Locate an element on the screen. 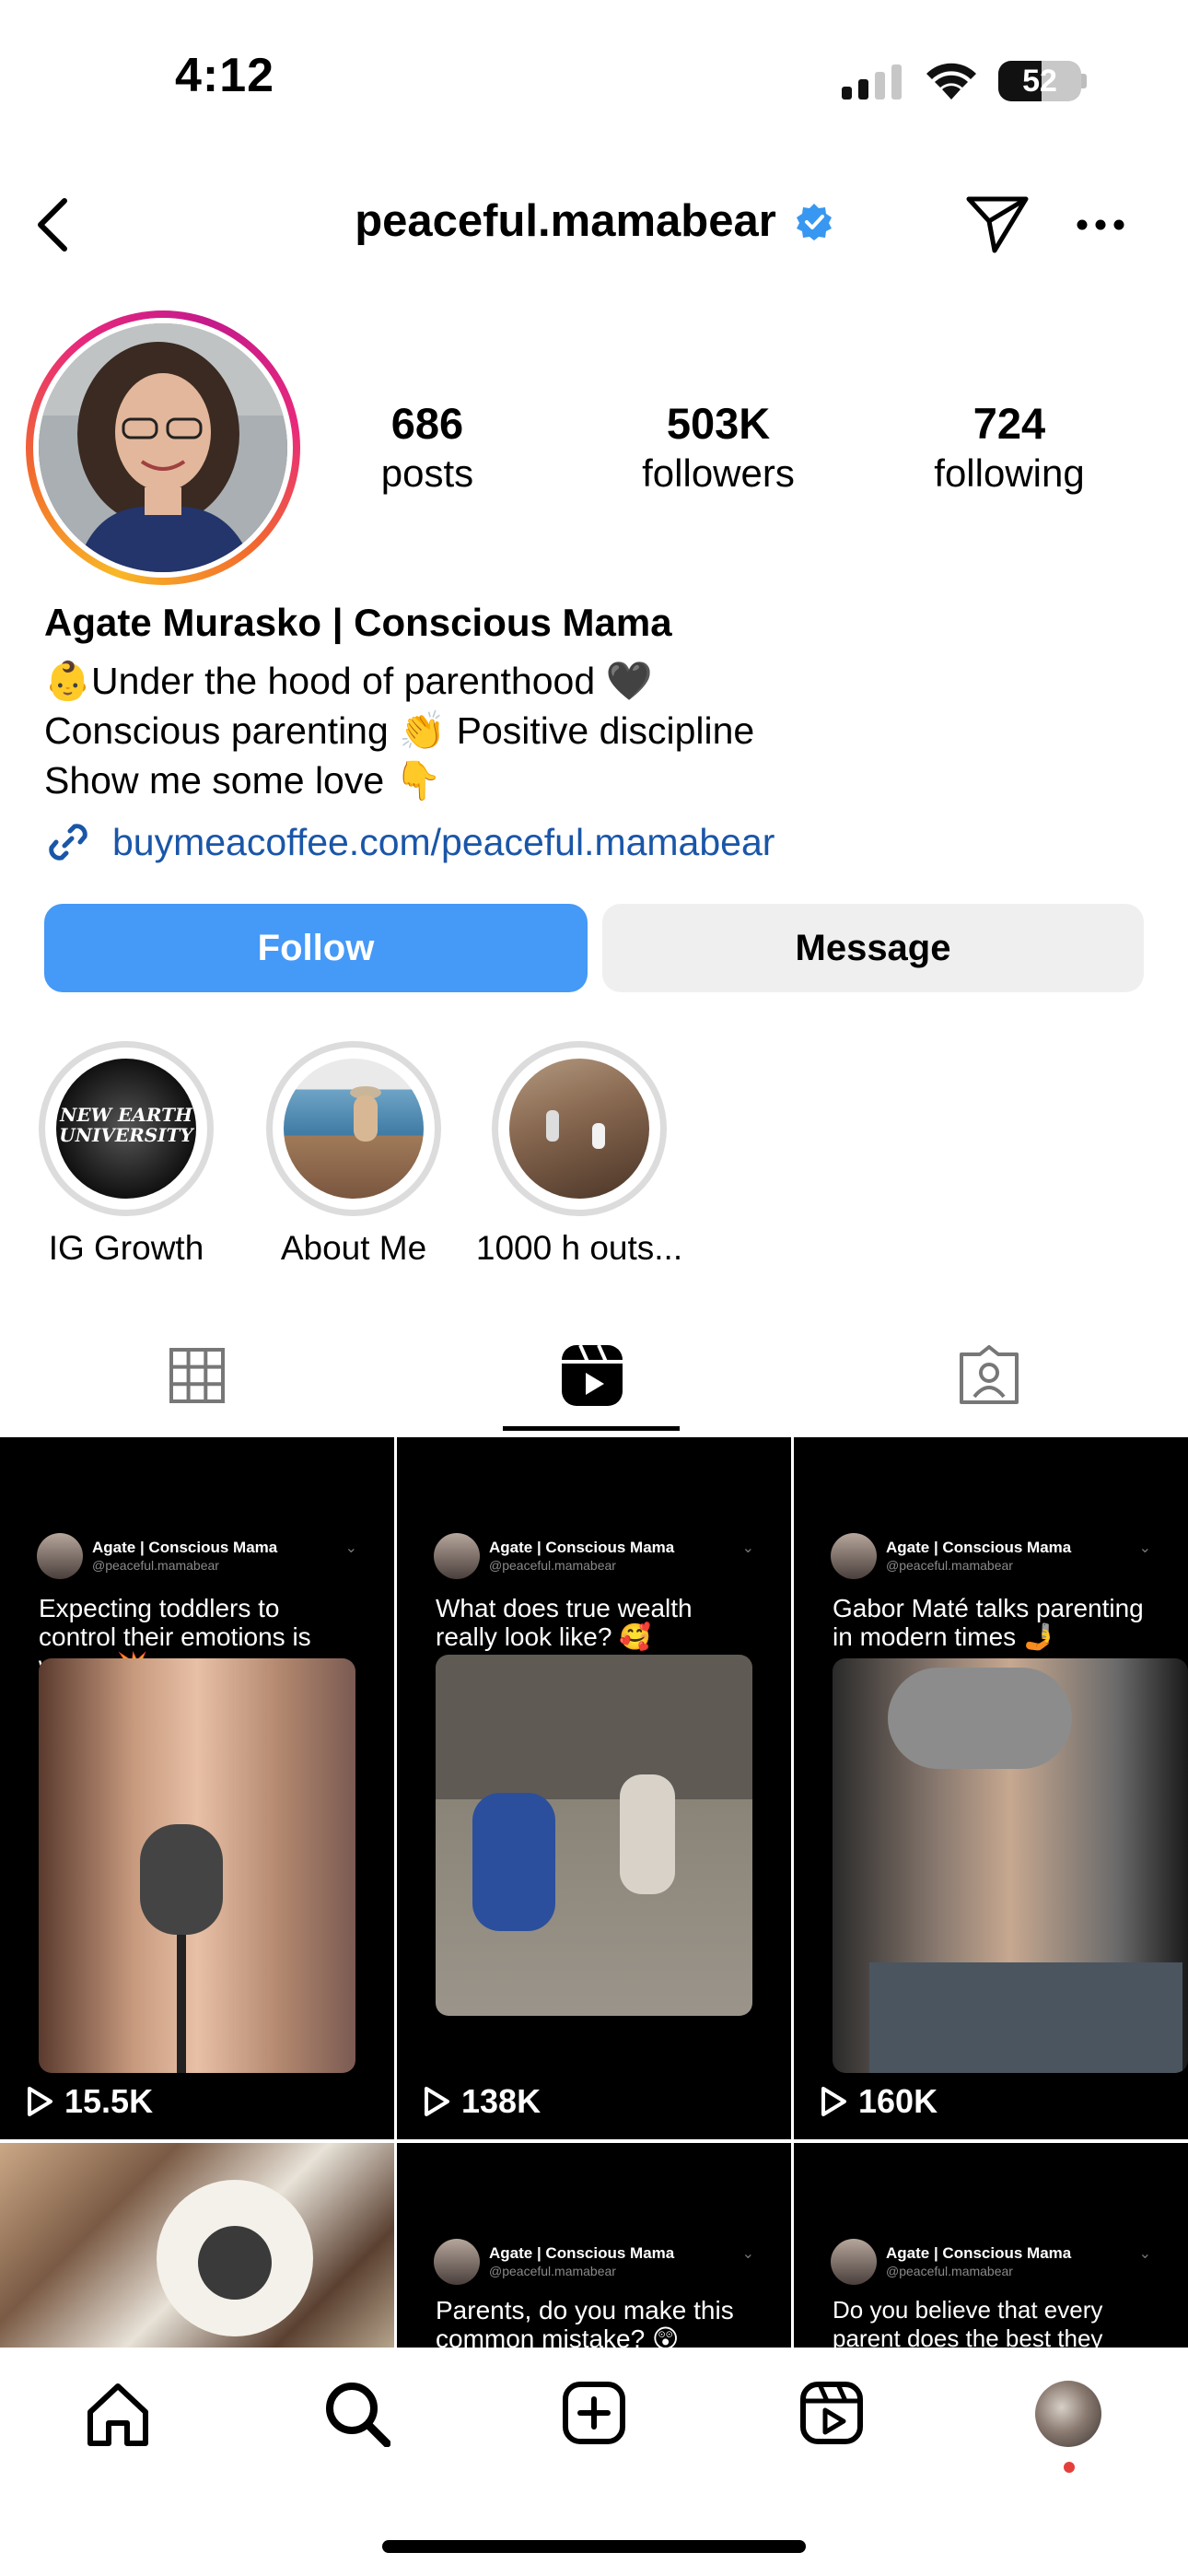  bio-link: buymeacoffee.com/peaceful.mamabear is located at coordinates (410, 842).